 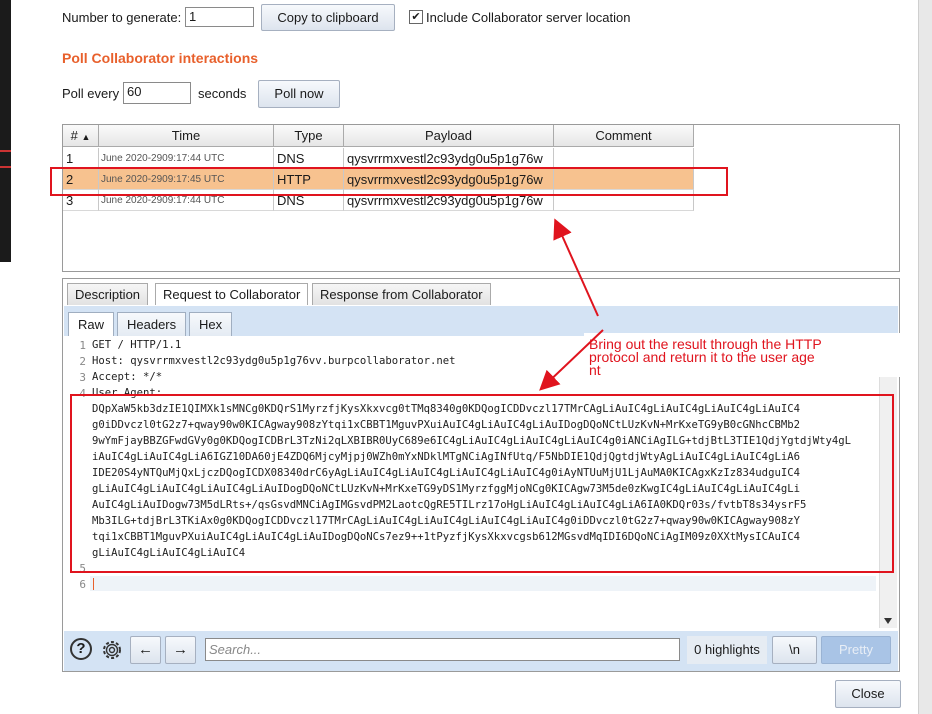 What do you see at coordinates (576, 267) in the screenshot?
I see `arrow-to-http-row` at bounding box center [576, 267].